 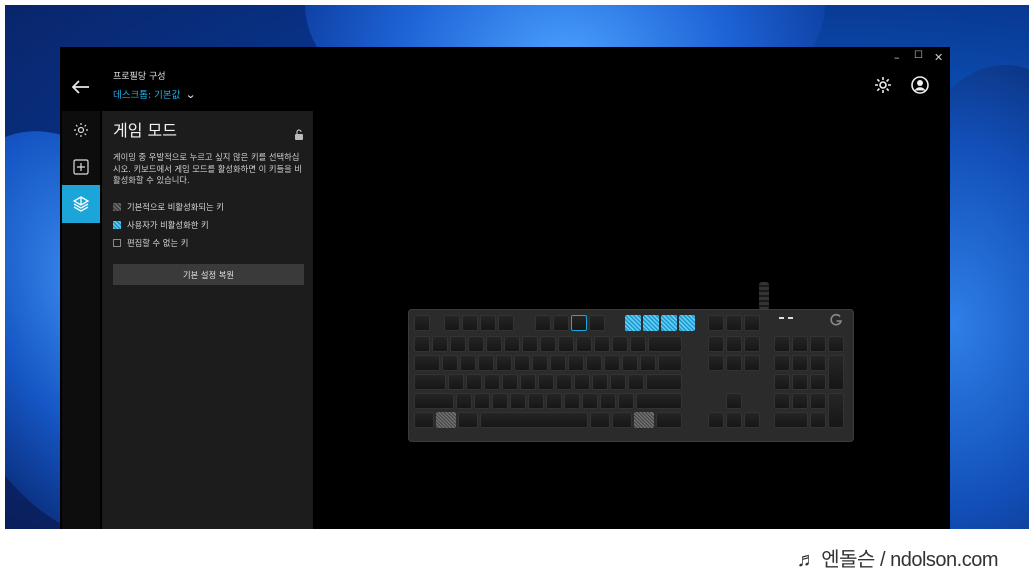 I want to click on game-mode-tab, so click(x=81, y=204).